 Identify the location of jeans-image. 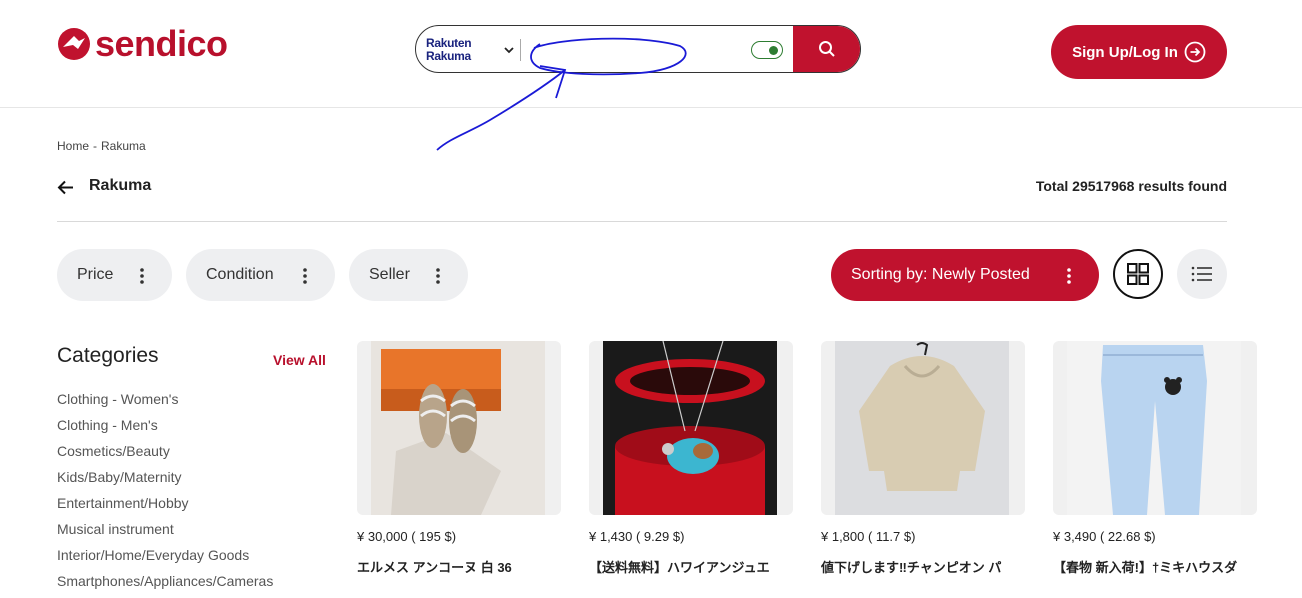
(1154, 428).